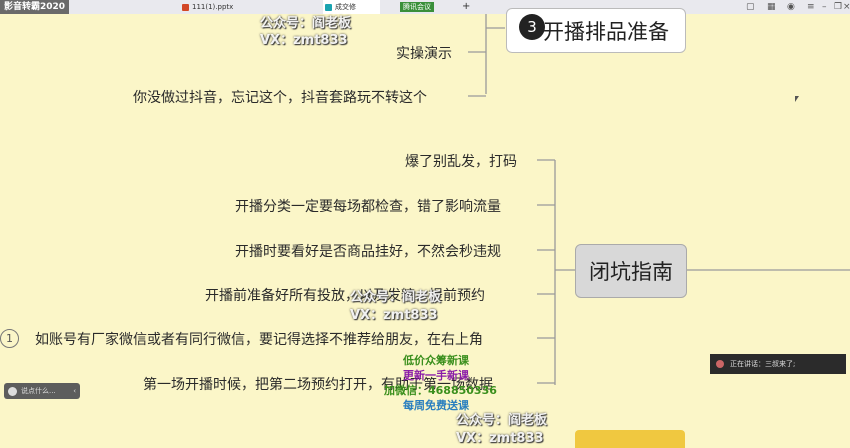  I want to click on node-guide: 闭坑指南, so click(631, 271).